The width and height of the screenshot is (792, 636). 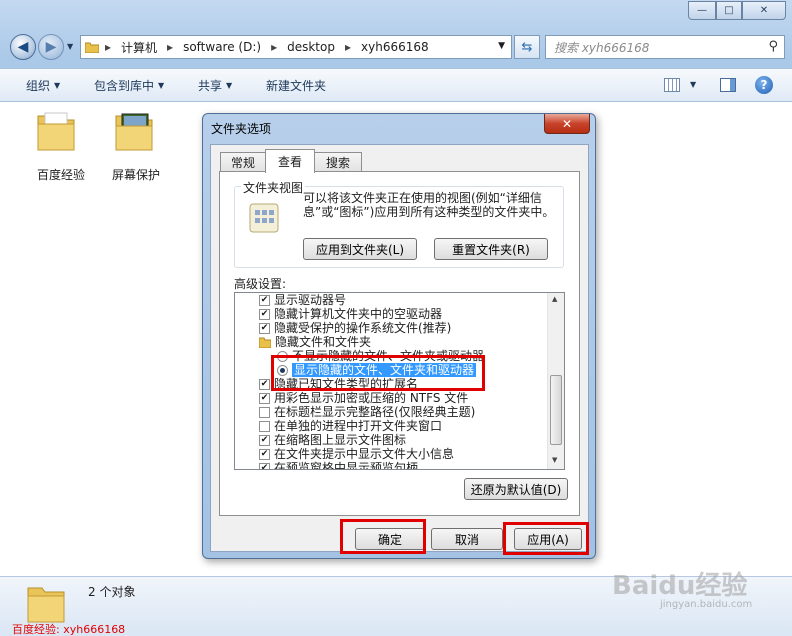 I want to click on tab-search: 搜索, so click(x=338, y=162).